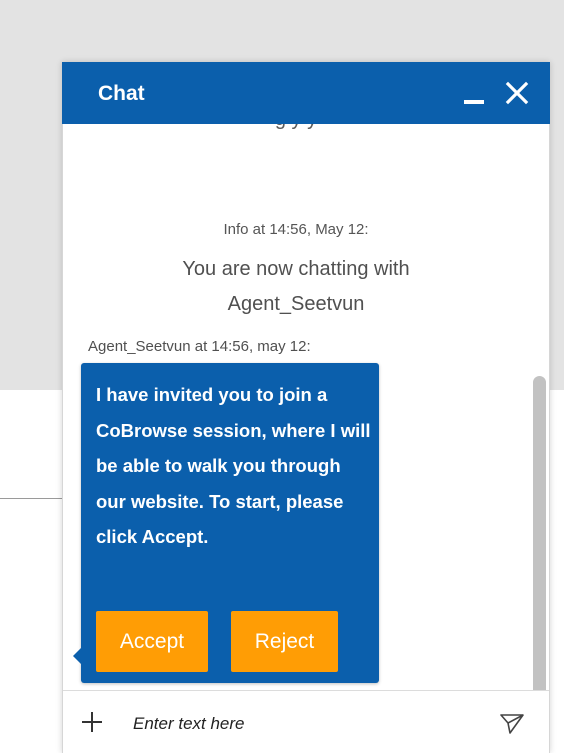 The height and width of the screenshot is (753, 564). What do you see at coordinates (121, 93) in the screenshot?
I see `chat-title: Chat` at bounding box center [121, 93].